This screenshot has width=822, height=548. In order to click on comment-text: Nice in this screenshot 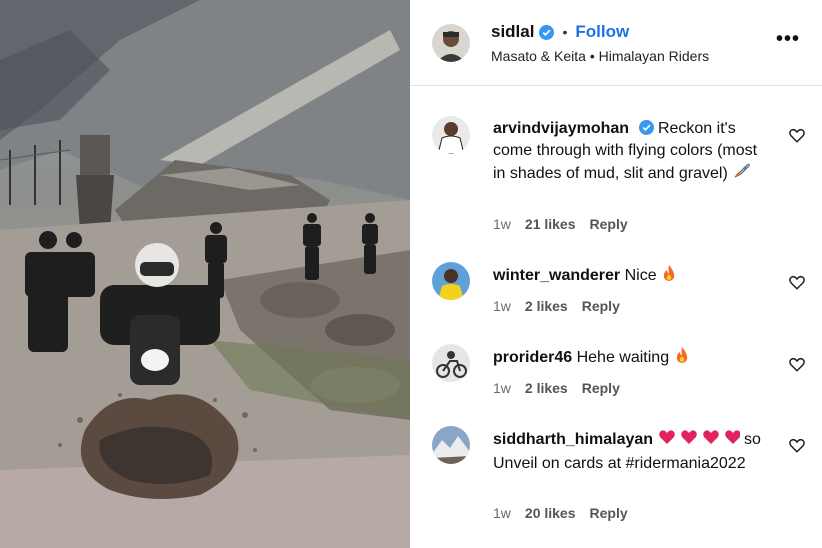, I will do `click(640, 275)`.